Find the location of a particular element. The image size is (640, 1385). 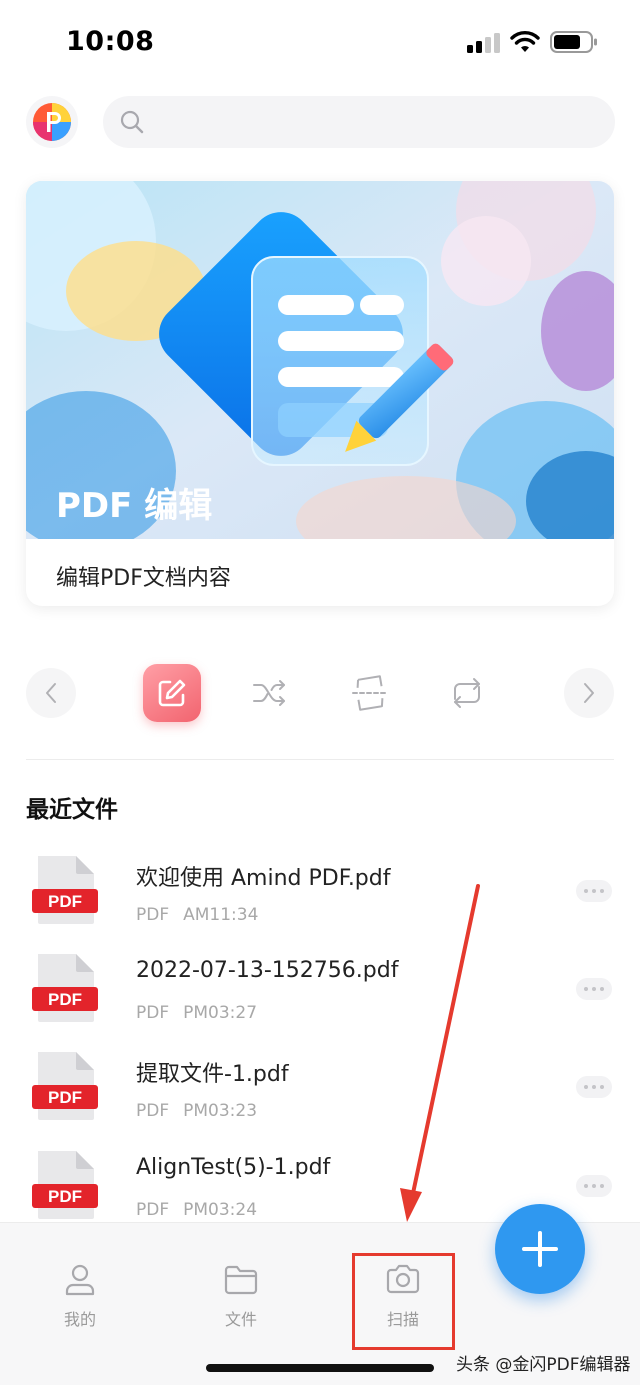

battery-icon is located at coordinates (573, 42).